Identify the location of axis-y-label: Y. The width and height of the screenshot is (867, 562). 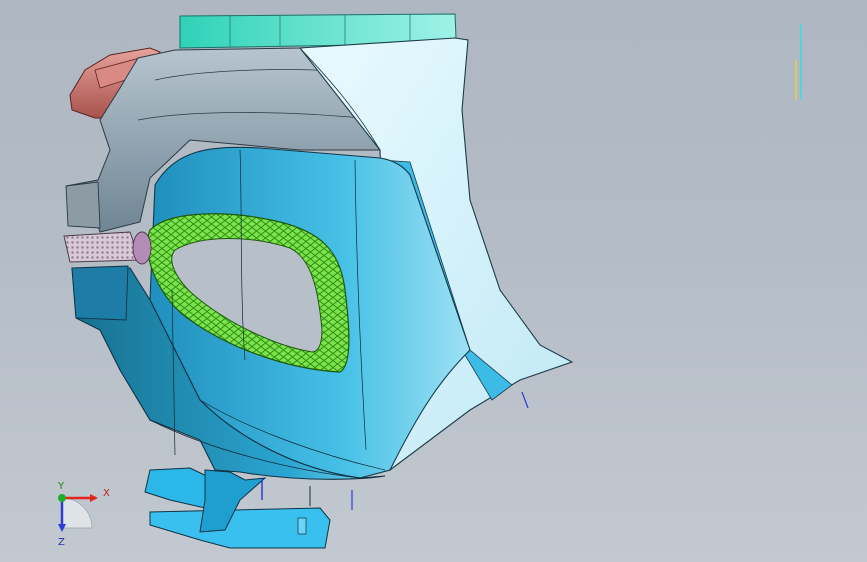
(61, 486).